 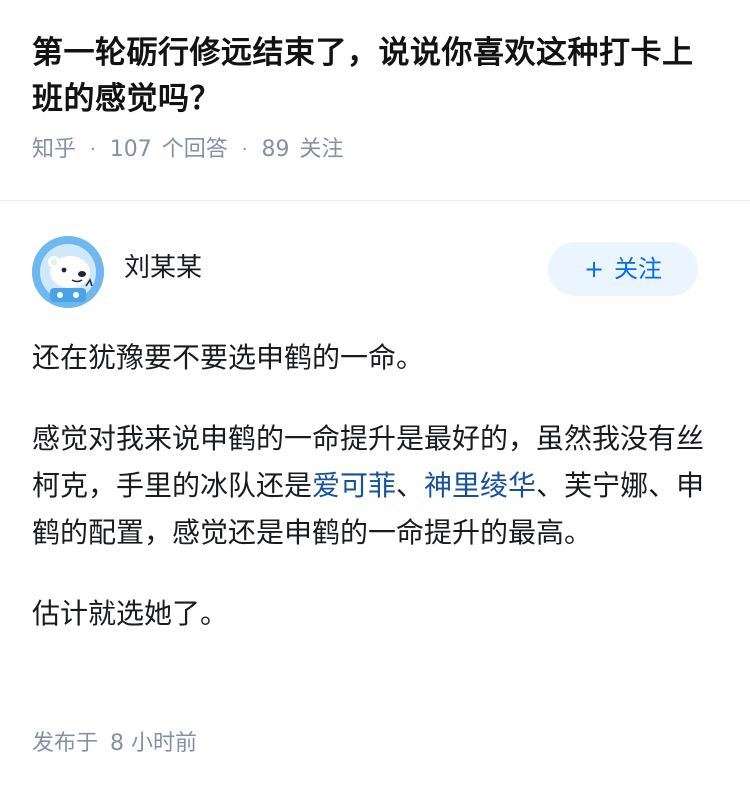 What do you see at coordinates (321, 149) in the screenshot?
I see `follower-count-label: 关注` at bounding box center [321, 149].